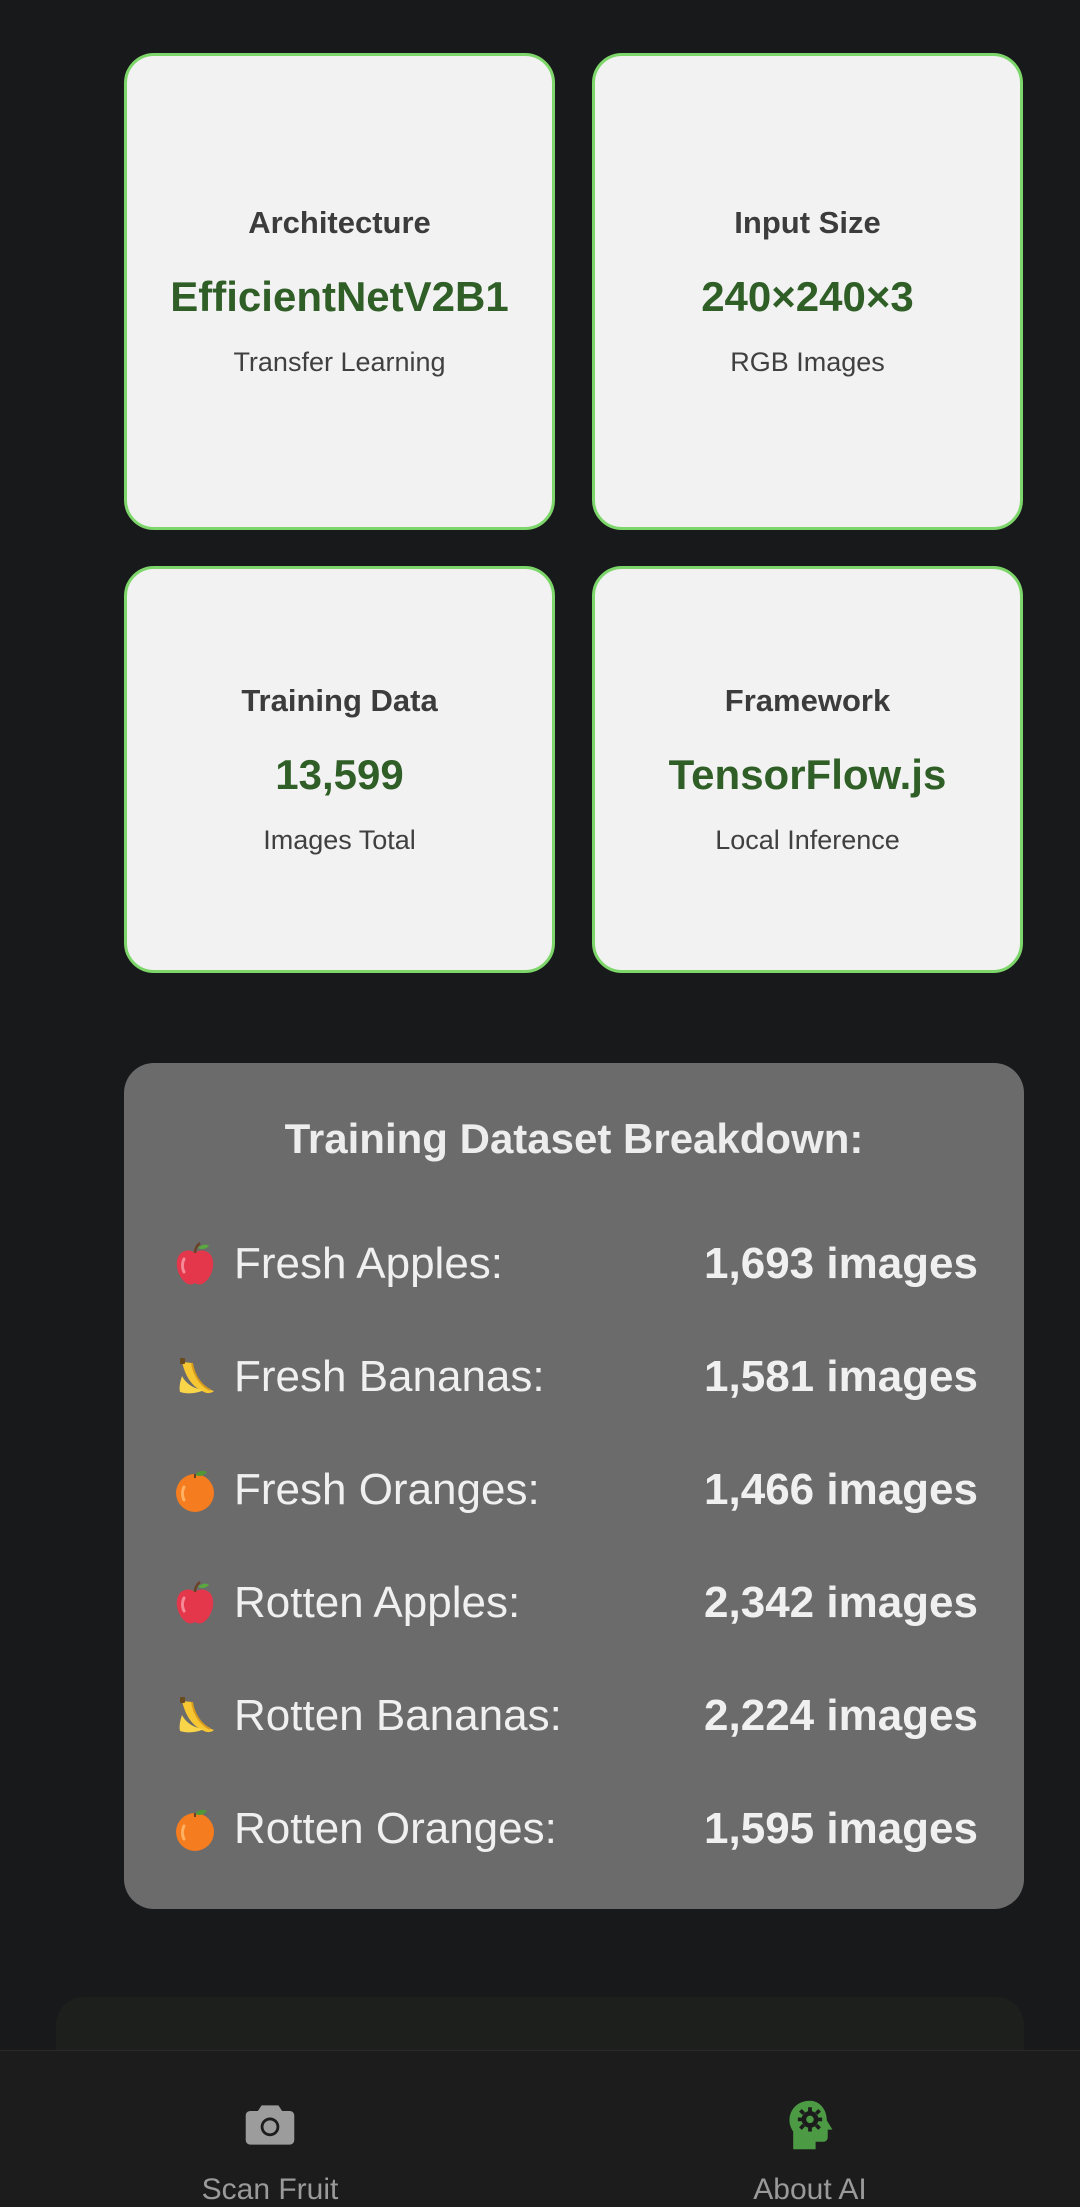 This screenshot has width=1080, height=2207. What do you see at coordinates (339, 840) in the screenshot?
I see `card-subtitle: Images Total` at bounding box center [339, 840].